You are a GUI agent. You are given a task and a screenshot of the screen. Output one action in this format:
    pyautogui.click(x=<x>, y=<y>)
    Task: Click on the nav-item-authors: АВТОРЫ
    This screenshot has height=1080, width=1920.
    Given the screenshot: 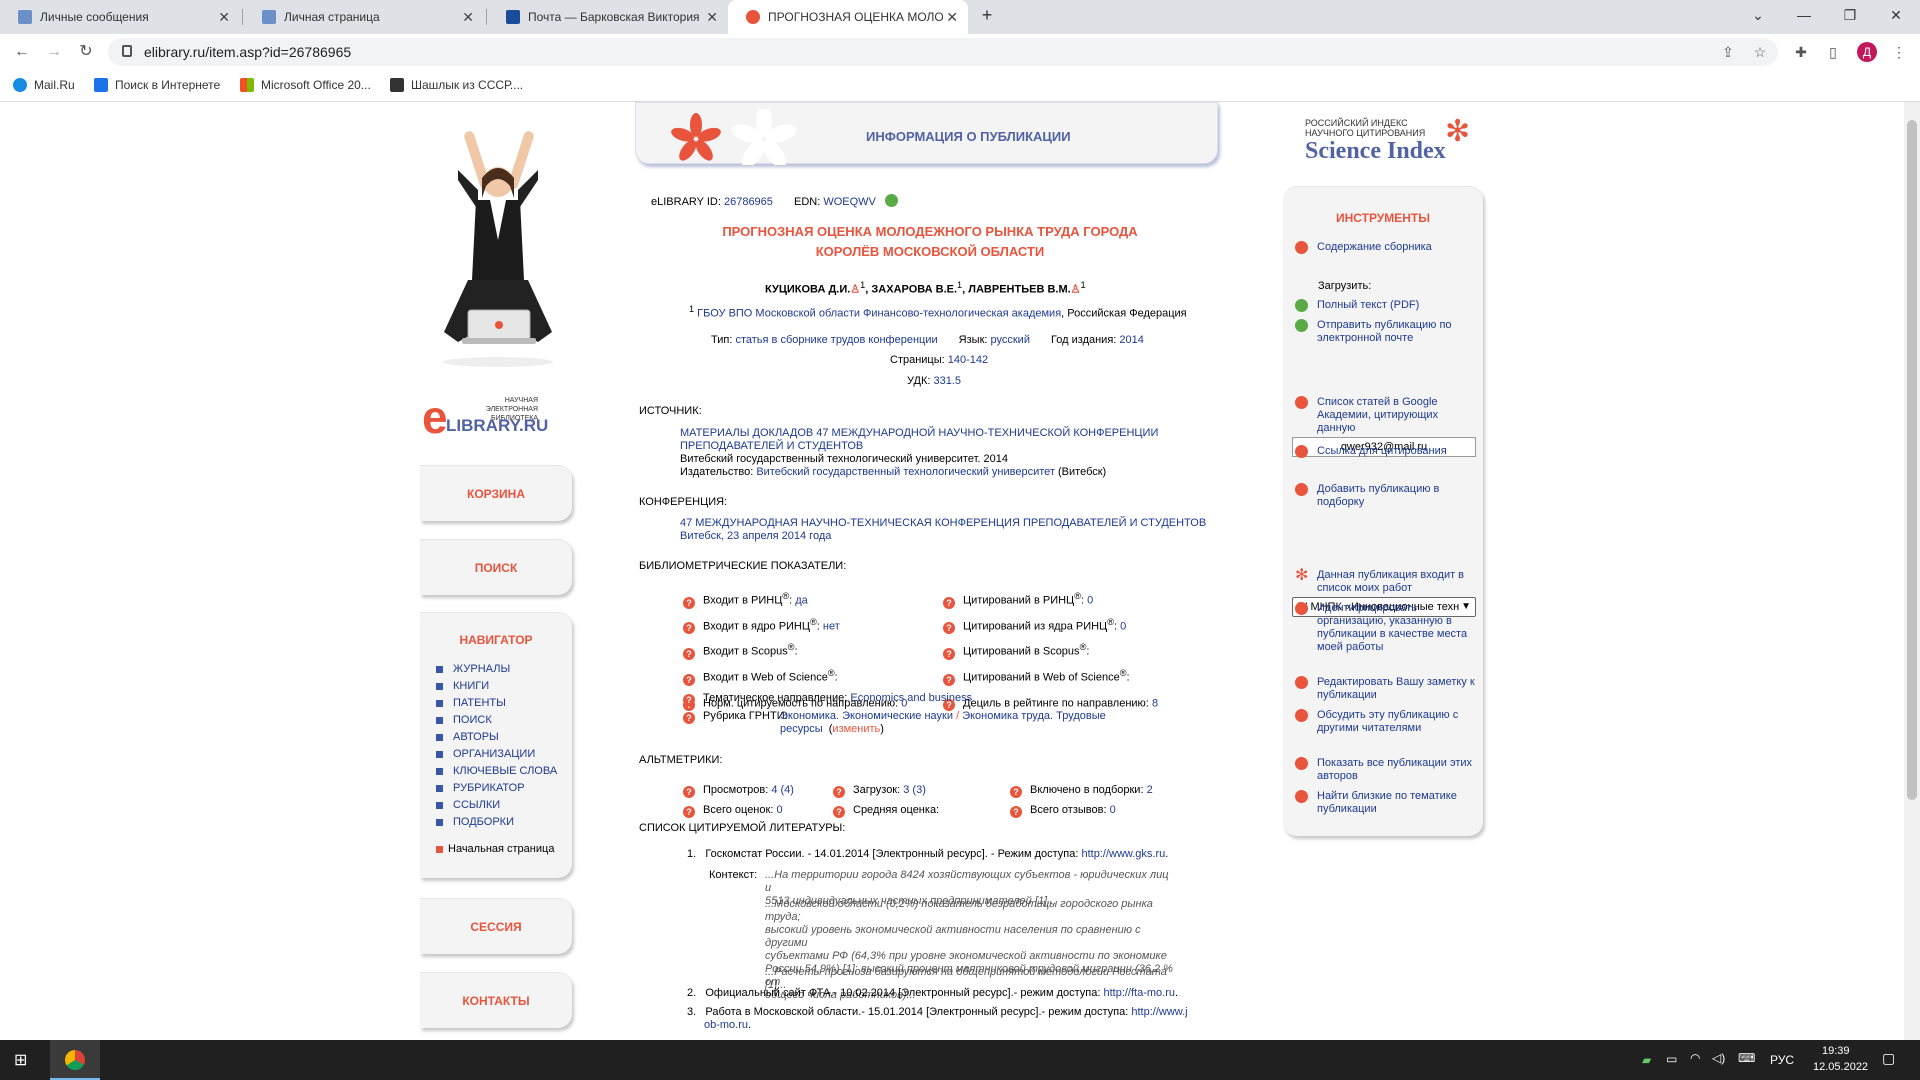 What is the action you would take?
    pyautogui.click(x=467, y=737)
    